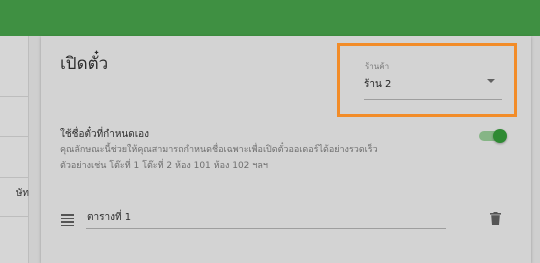  Describe the element at coordinates (377, 84) in the screenshot. I see `store-select: ร้าน 2` at that location.